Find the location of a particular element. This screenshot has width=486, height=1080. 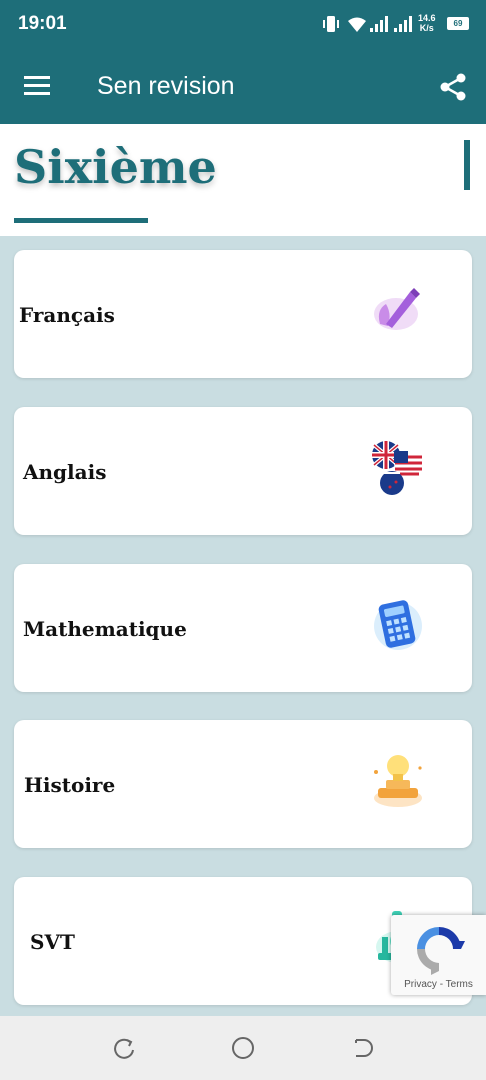

app-bar: Sen revision is located at coordinates (243, 87).